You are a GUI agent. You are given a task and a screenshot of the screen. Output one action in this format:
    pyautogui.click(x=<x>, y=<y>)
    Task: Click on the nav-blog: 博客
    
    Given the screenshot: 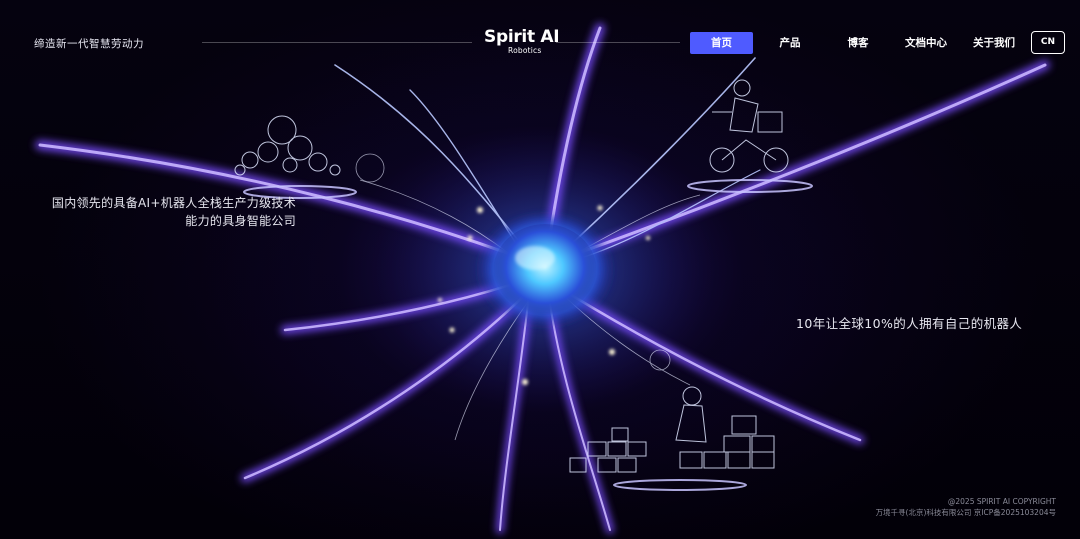 What is the action you would take?
    pyautogui.click(x=858, y=43)
    